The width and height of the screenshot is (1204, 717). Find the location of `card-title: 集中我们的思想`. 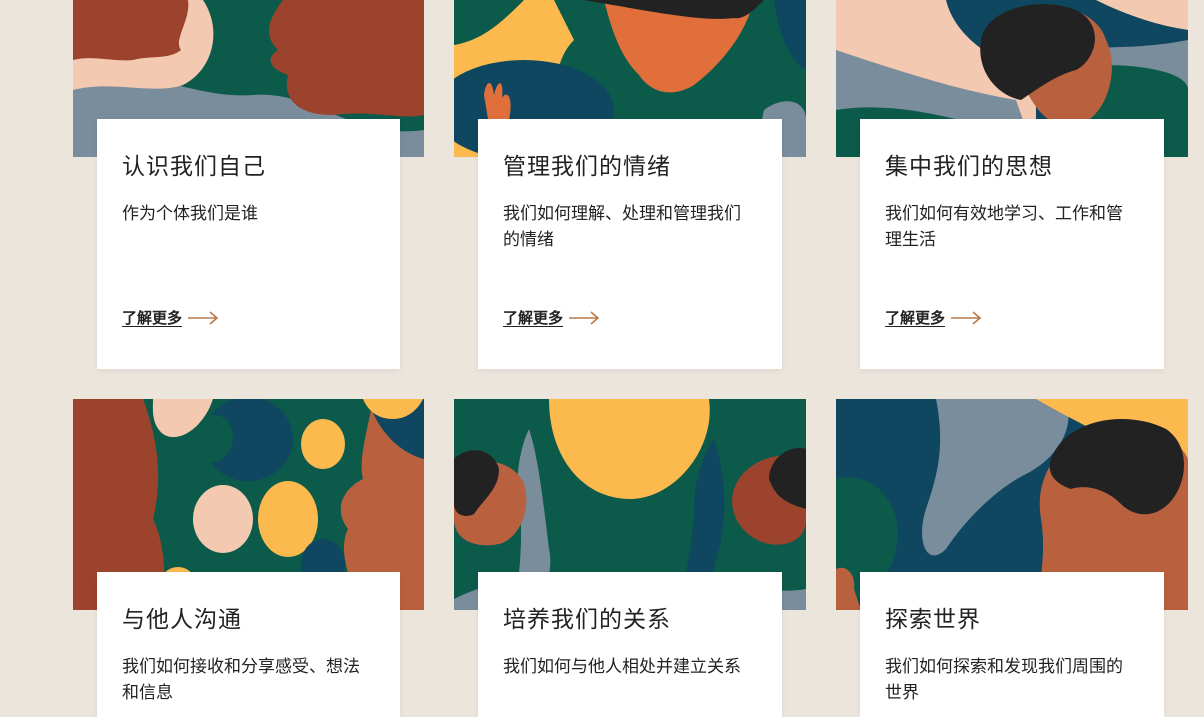

card-title: 集中我们的思想 is located at coordinates (969, 167).